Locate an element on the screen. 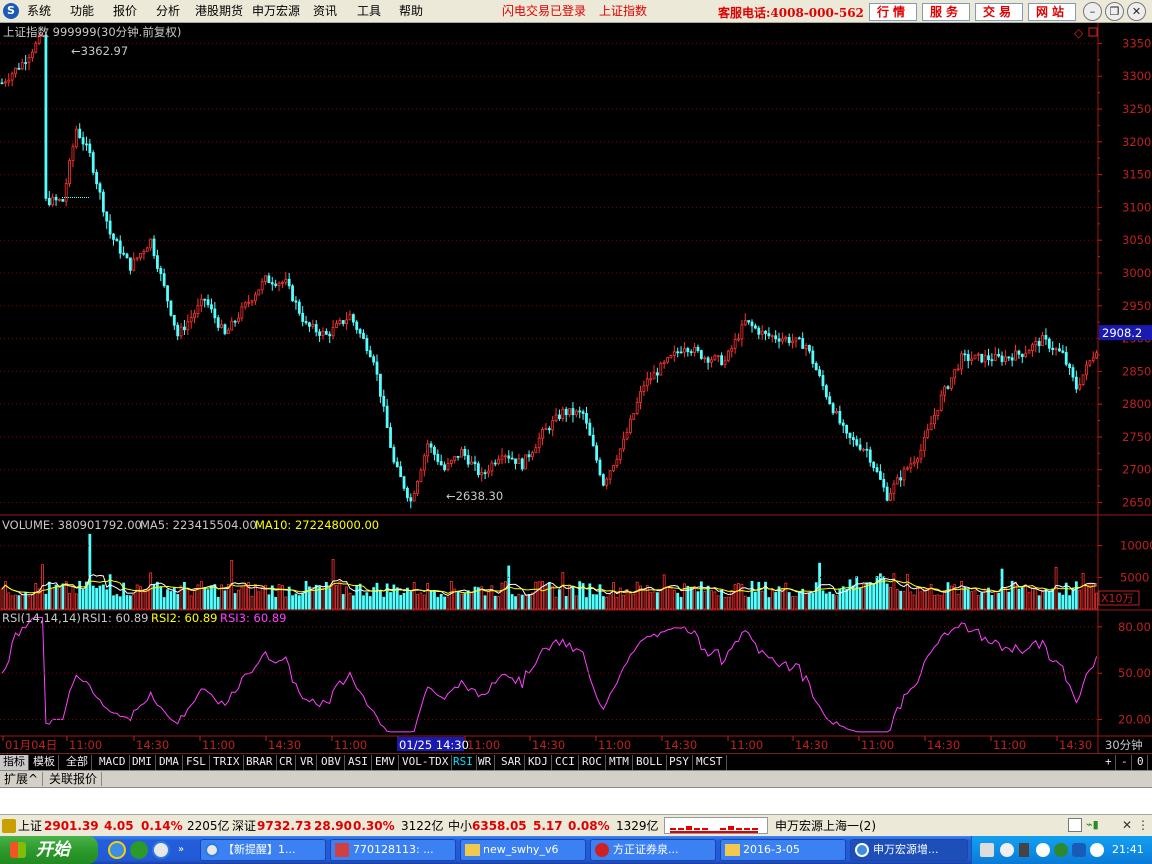 This screenshot has width=1152, height=864. sh-label: 上证 is located at coordinates (30, 826).